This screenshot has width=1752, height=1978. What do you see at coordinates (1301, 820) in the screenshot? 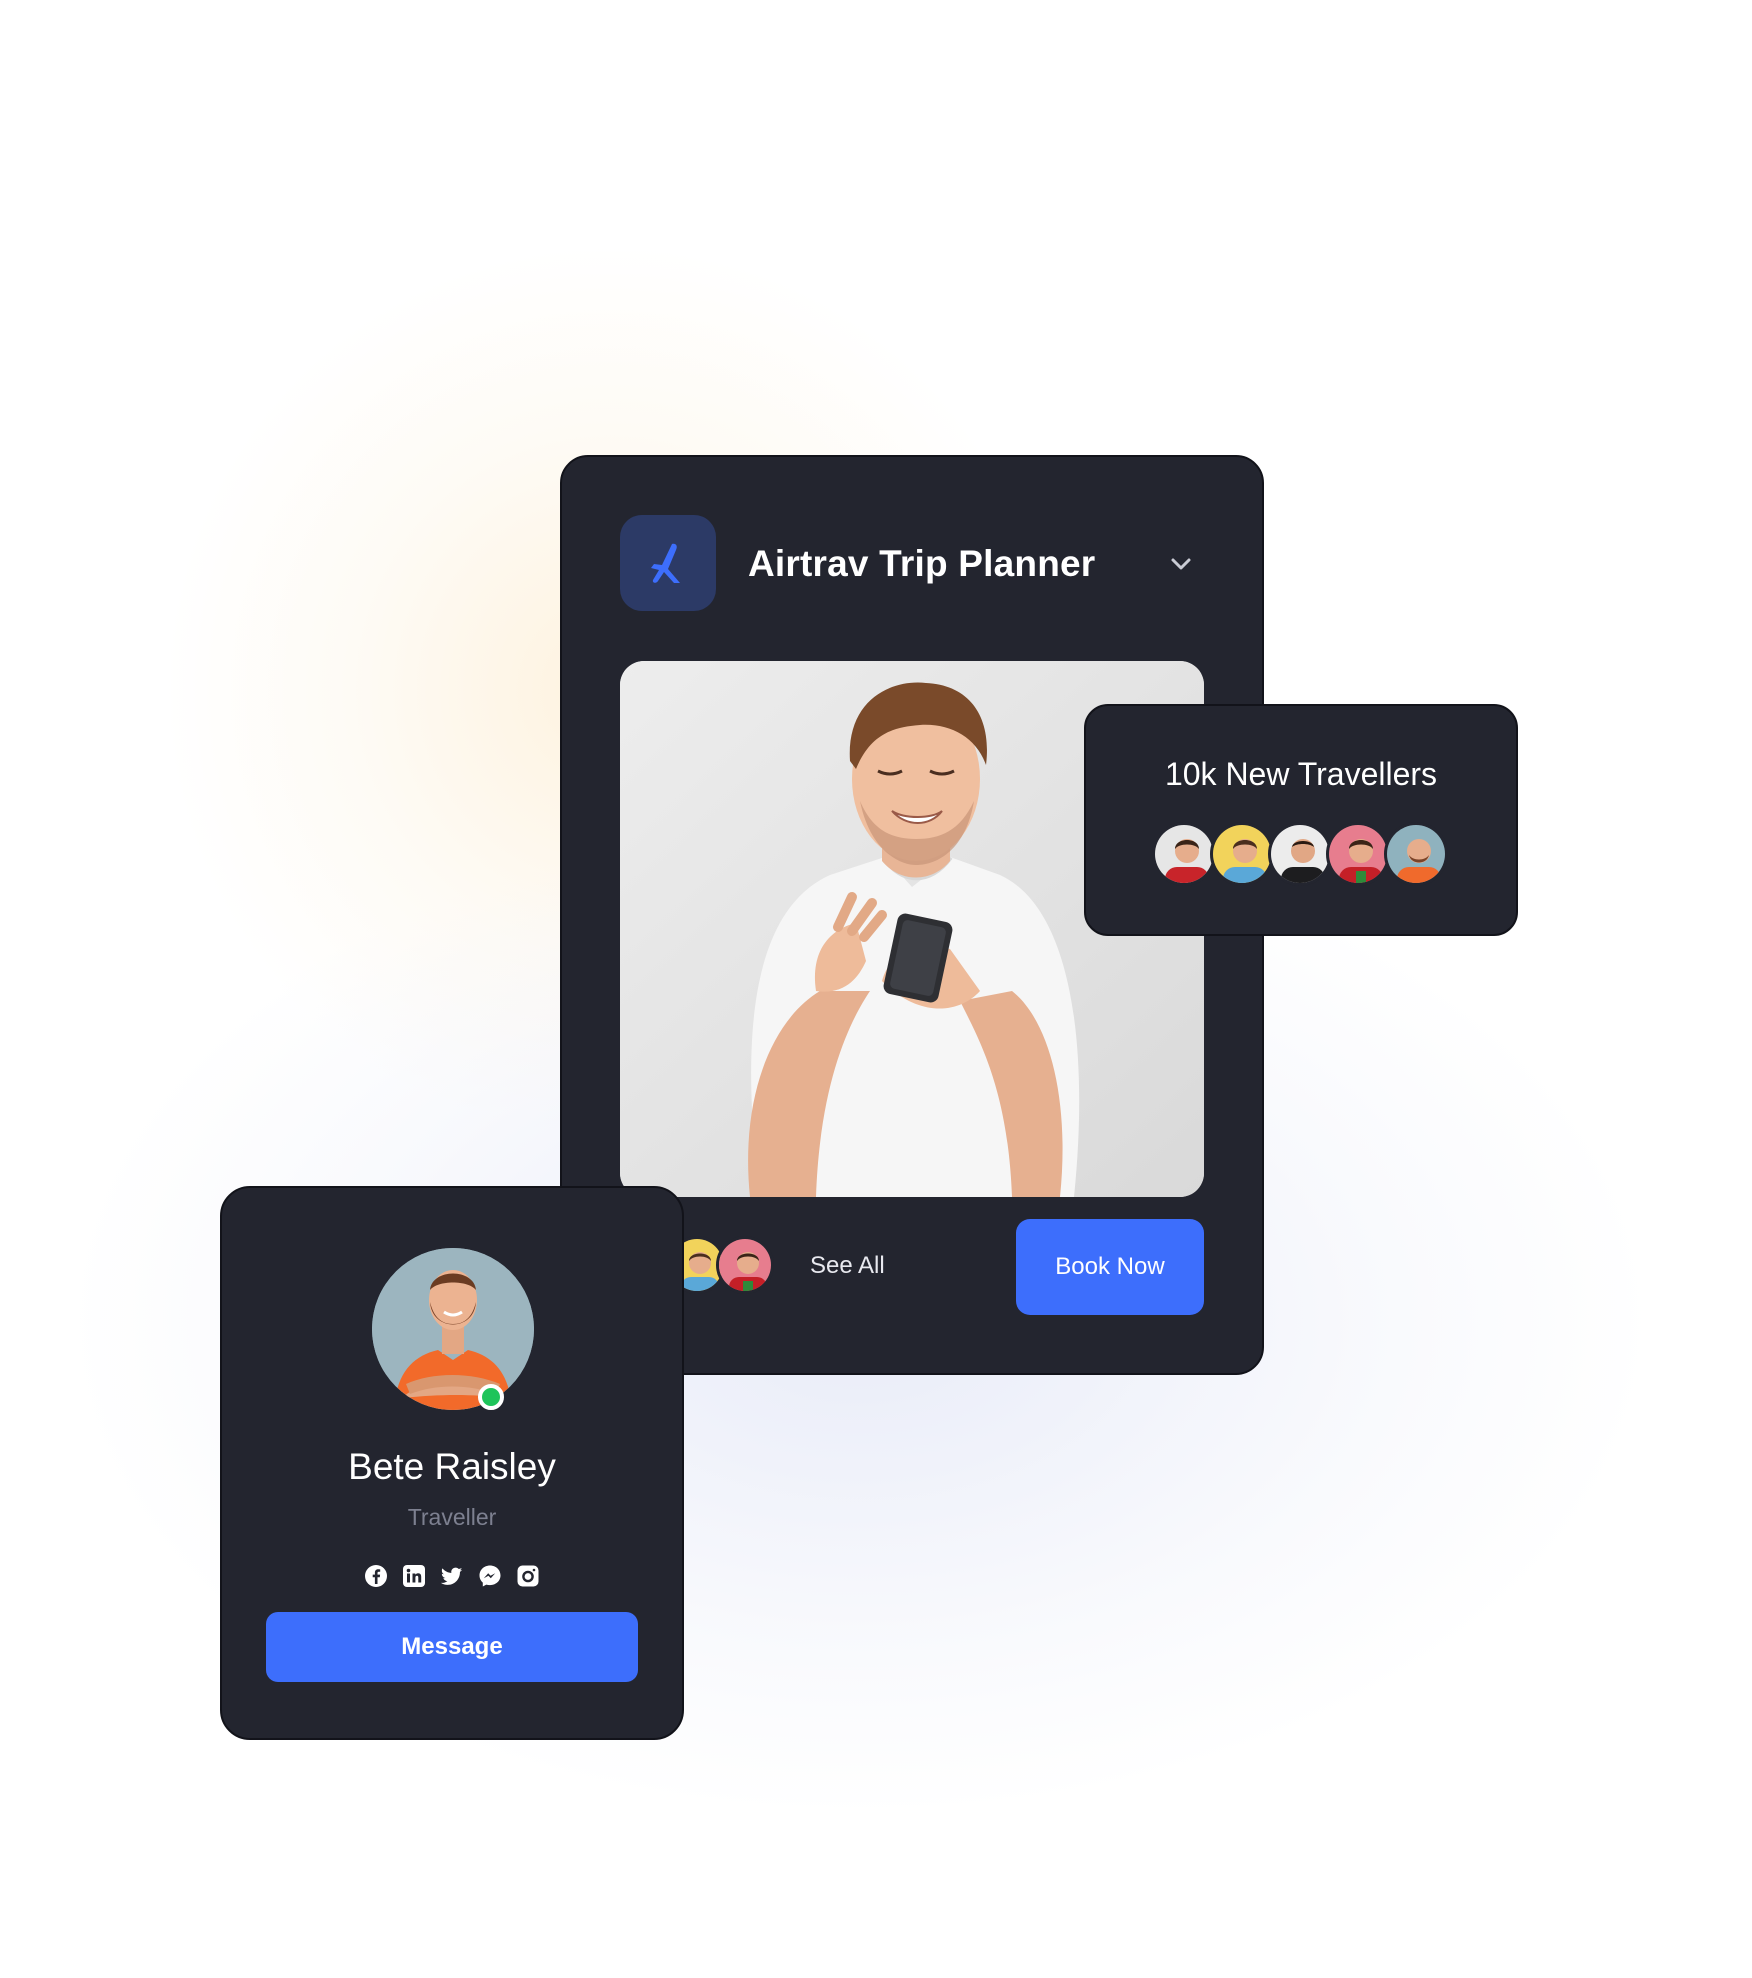
I see `new-travellers-card: 10k New Travellers` at bounding box center [1301, 820].